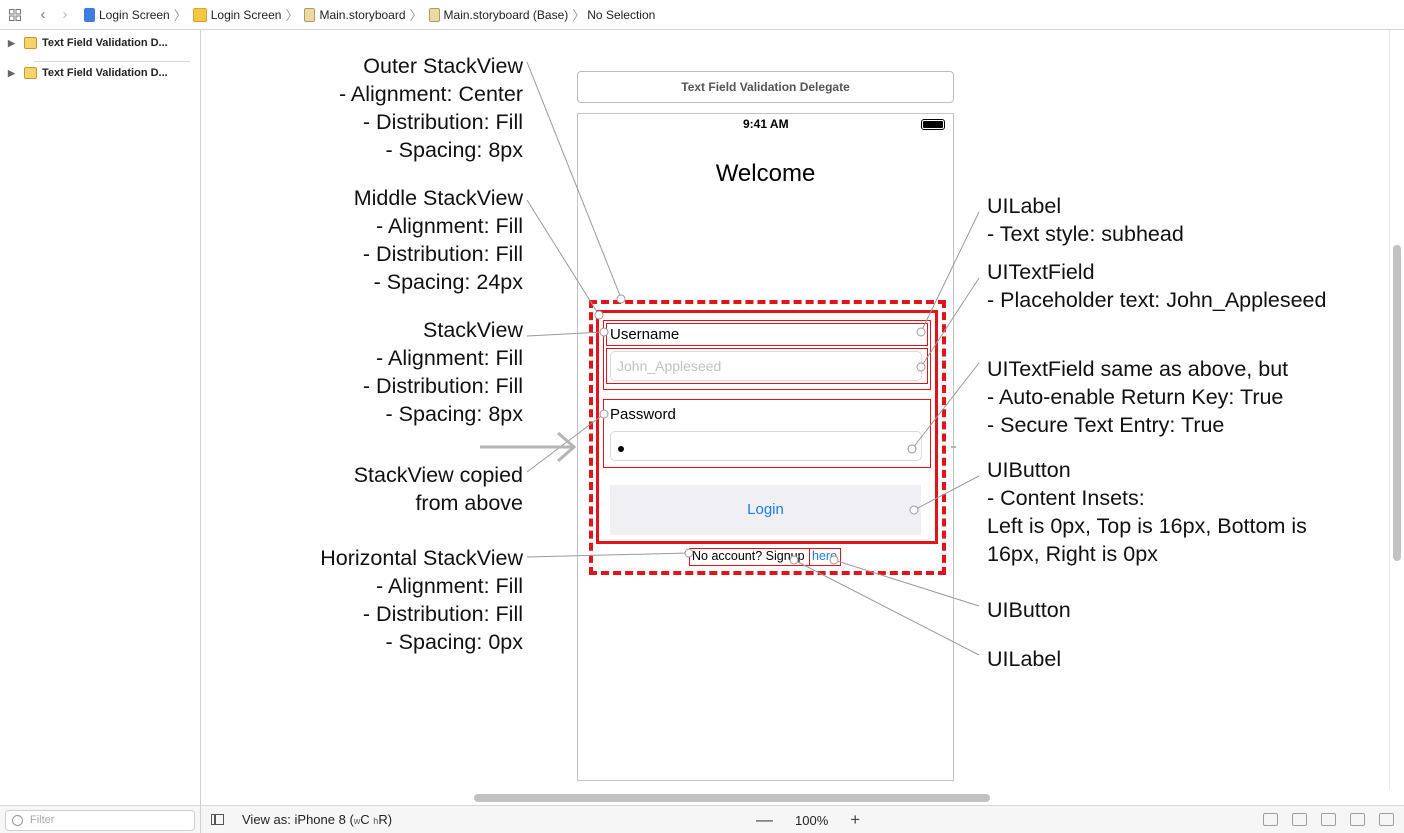 The height and width of the screenshot is (833, 1404). I want to click on filter-icon, so click(17, 820).